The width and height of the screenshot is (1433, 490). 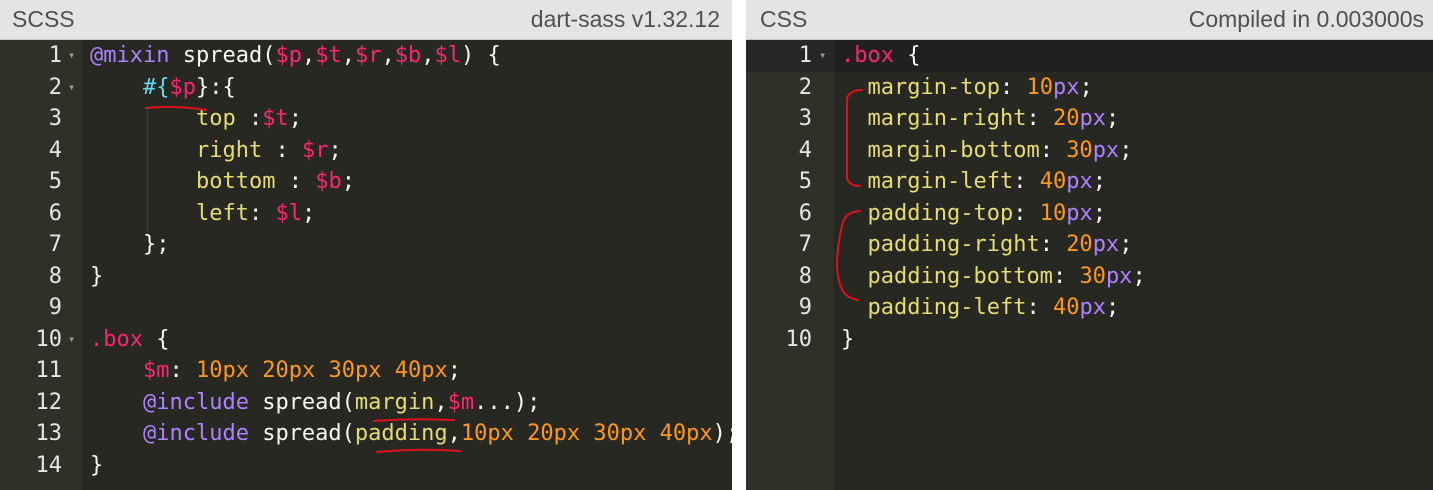 I want to click on code-text: padding-right: 20px;, so click(x=1000, y=244).